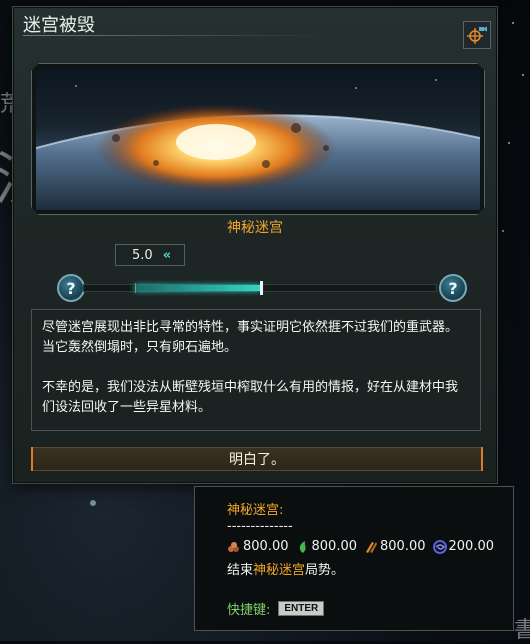 The image size is (530, 644). Describe the element at coordinates (439, 546) in the screenshot. I see `exotic-gas-icon` at that location.